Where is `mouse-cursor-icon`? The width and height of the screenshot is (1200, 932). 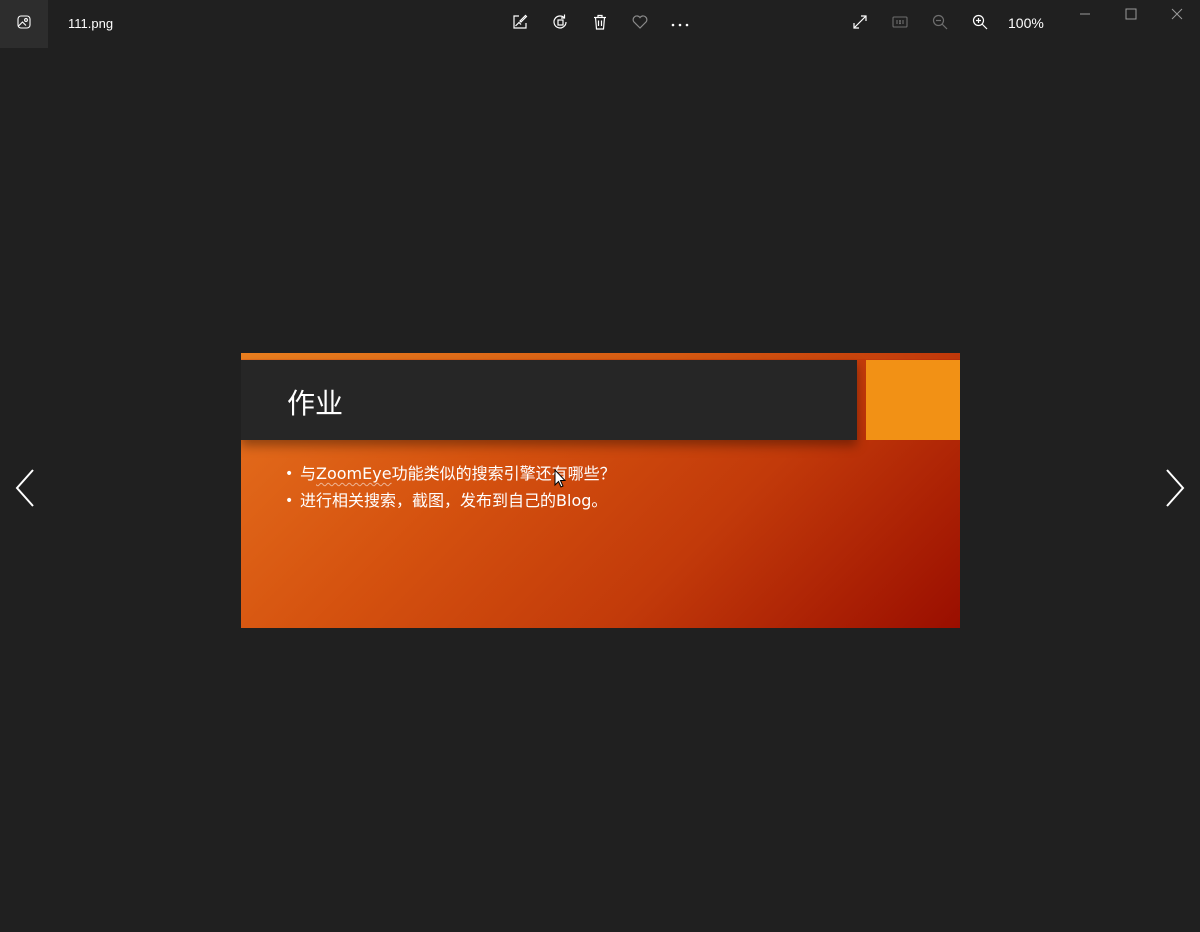 mouse-cursor-icon is located at coordinates (560, 478).